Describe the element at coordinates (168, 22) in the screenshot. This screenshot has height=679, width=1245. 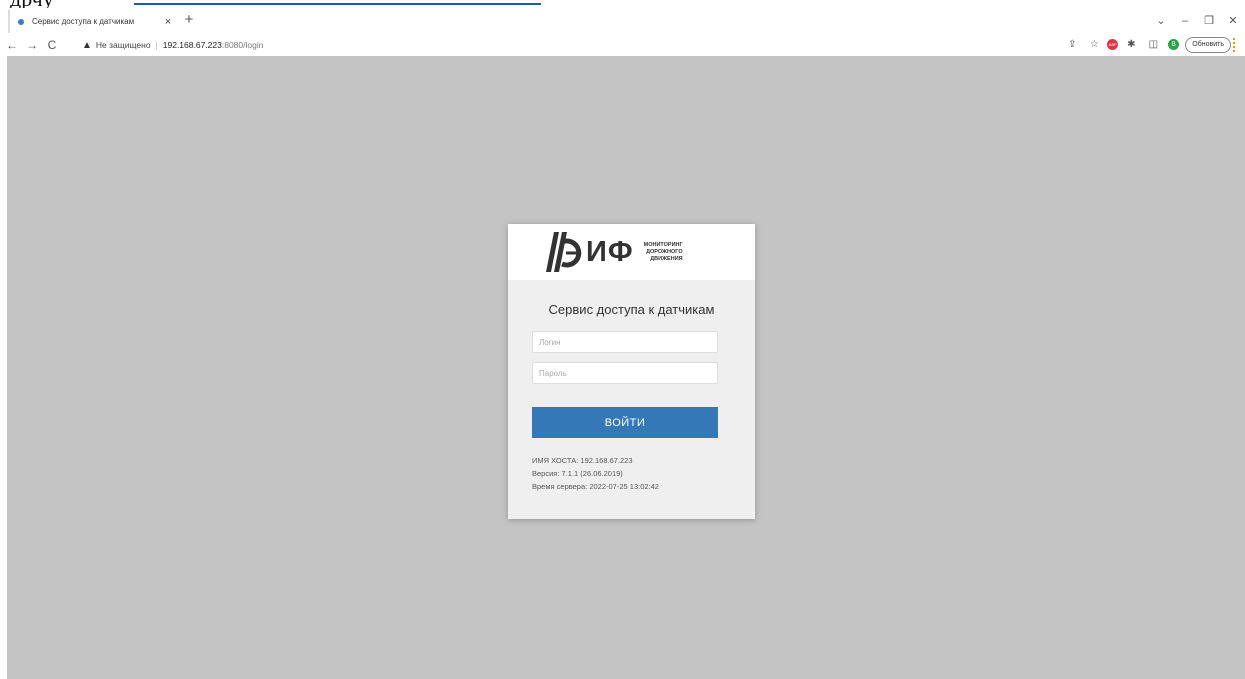
I see `tab-close-icon: ×` at that location.